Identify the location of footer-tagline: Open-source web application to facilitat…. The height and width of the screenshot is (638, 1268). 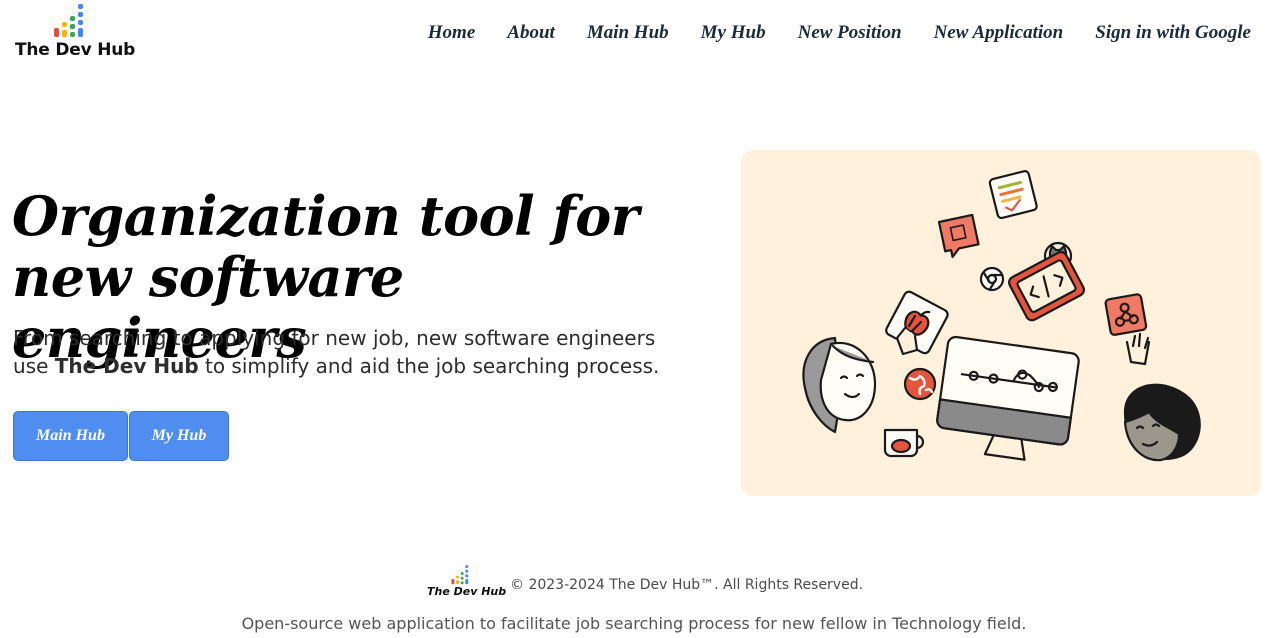
(634, 623).